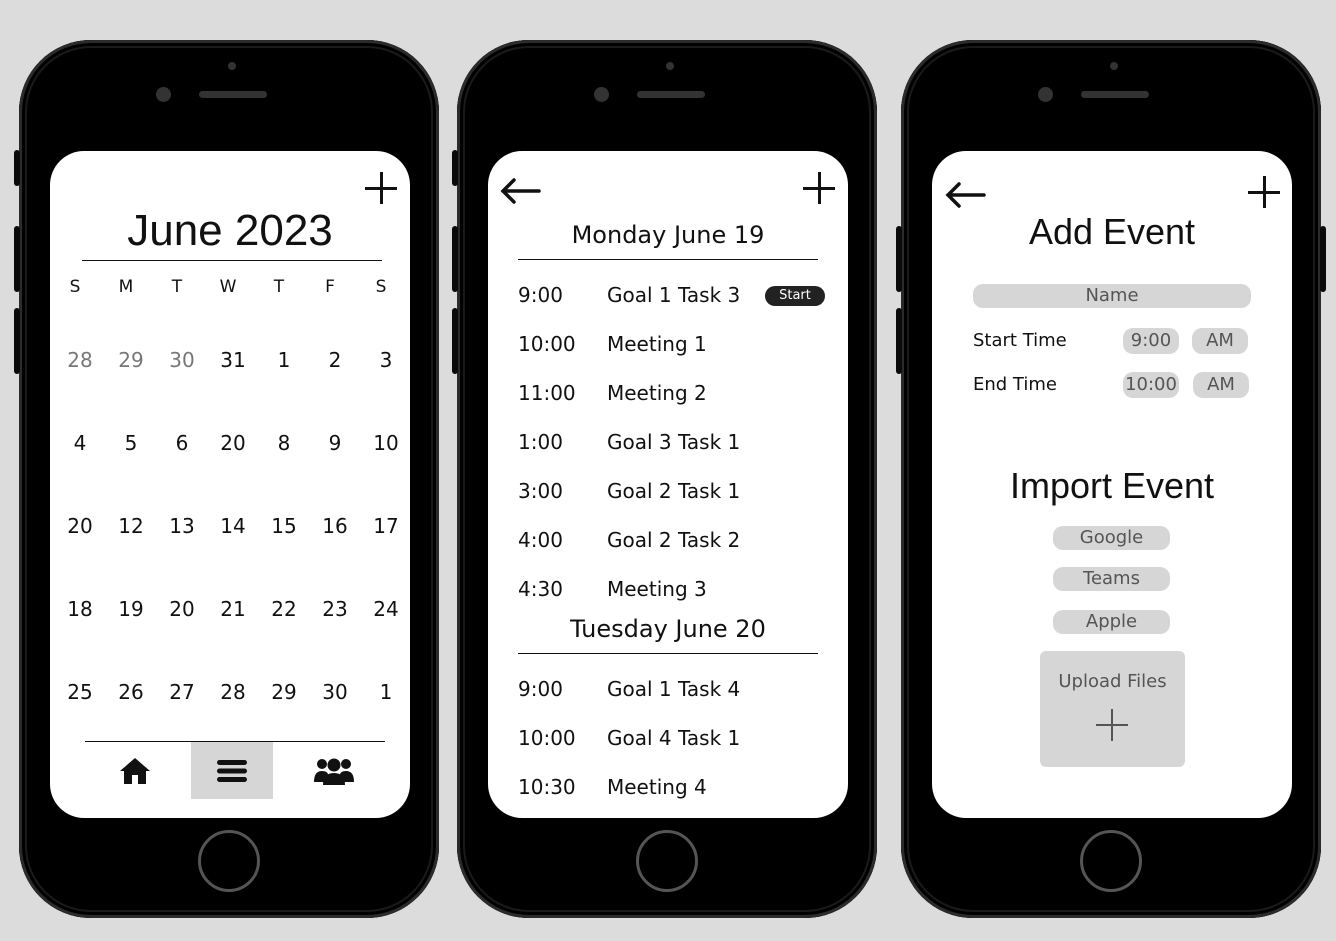  What do you see at coordinates (1151, 385) in the screenshot?
I see `end-time-input: 10:00` at bounding box center [1151, 385].